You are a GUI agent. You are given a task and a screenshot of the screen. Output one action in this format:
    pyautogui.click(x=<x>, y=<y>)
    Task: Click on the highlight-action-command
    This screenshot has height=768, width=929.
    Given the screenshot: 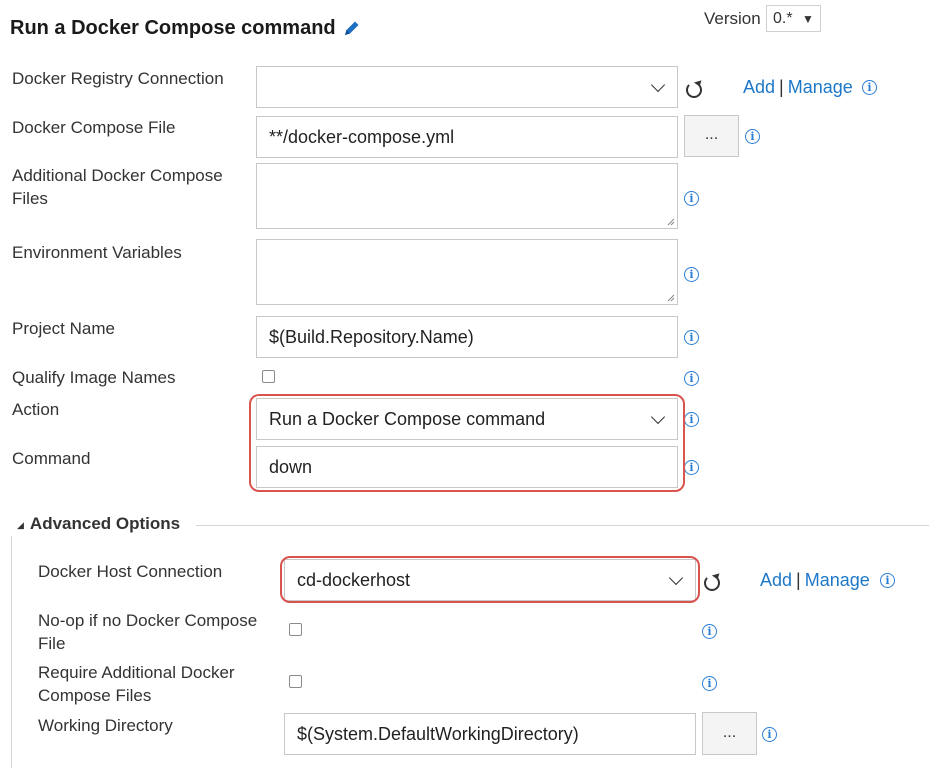 What is the action you would take?
    pyautogui.click(x=467, y=443)
    